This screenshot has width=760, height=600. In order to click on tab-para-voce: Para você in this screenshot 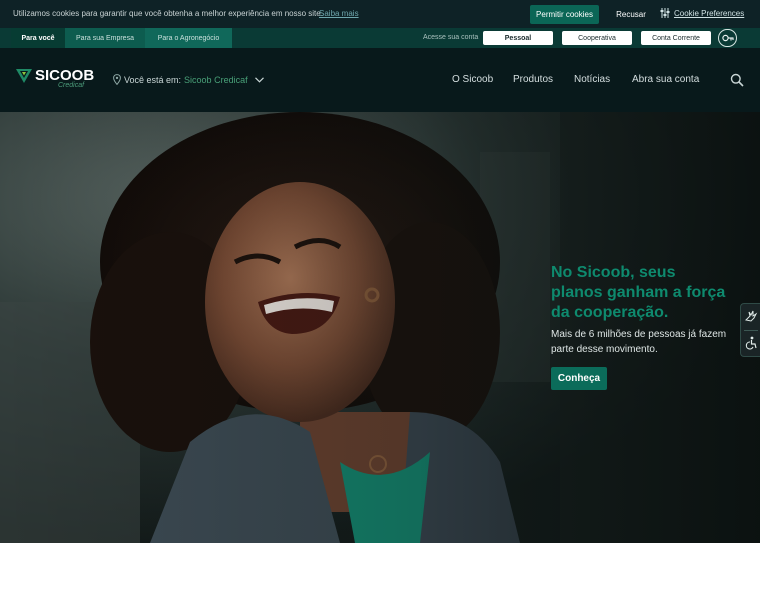, I will do `click(38, 38)`.